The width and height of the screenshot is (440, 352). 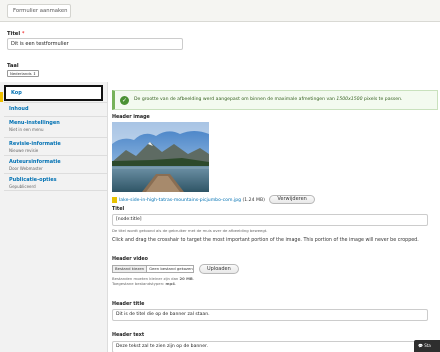 I want to click on vtab-inhoud: Inhoud, so click(x=55, y=108).